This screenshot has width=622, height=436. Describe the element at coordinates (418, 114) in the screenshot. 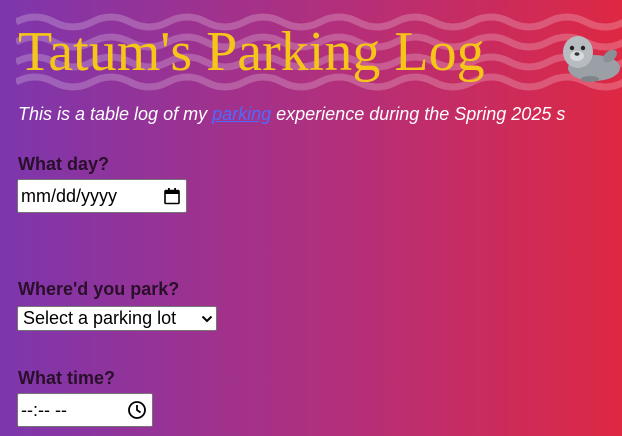

I see `intro-text-end: experience during the Spring 2025 s` at that location.